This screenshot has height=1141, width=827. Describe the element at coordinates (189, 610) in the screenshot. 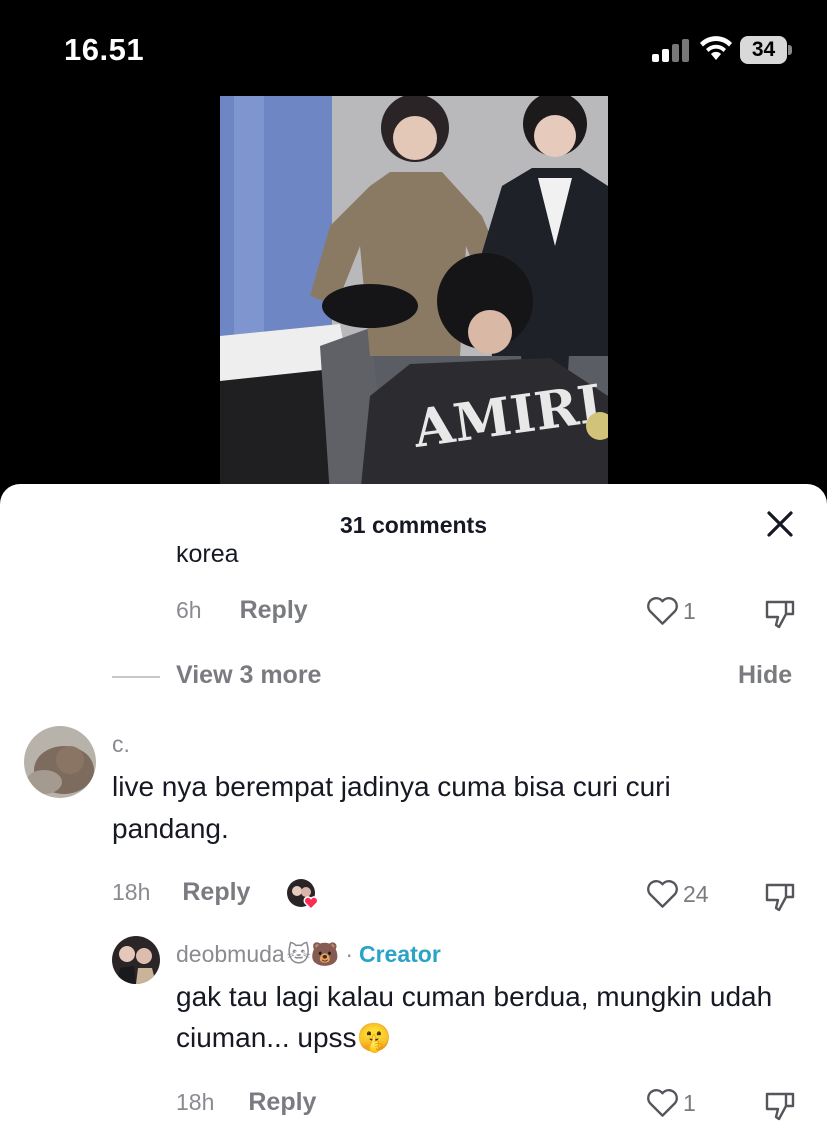

I see `reply-time: 6h` at that location.